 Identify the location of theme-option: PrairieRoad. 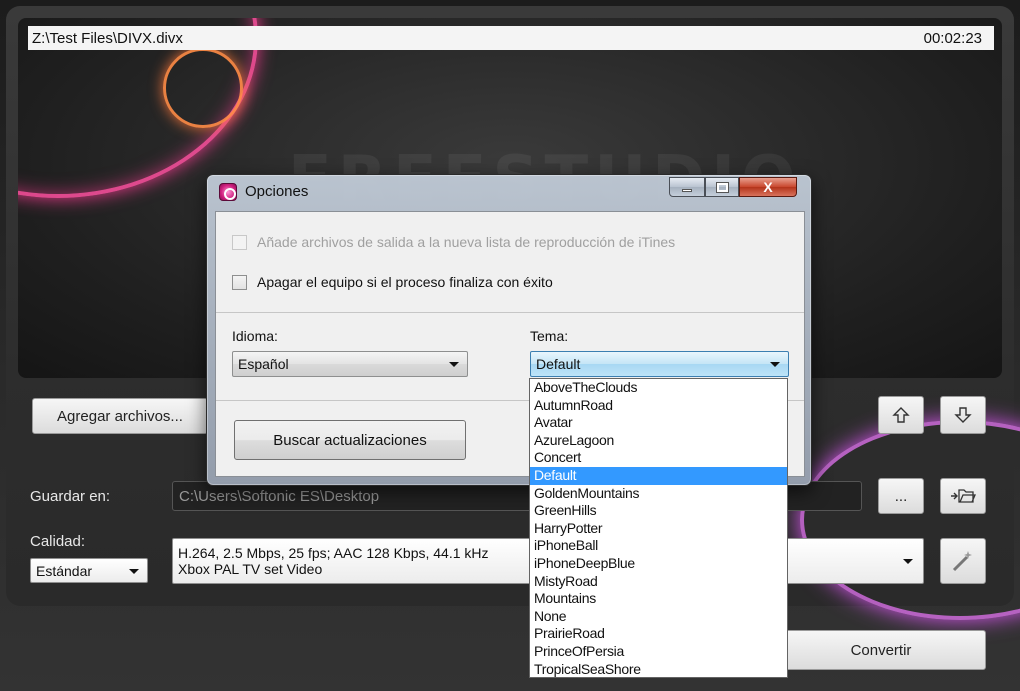
(658, 634).